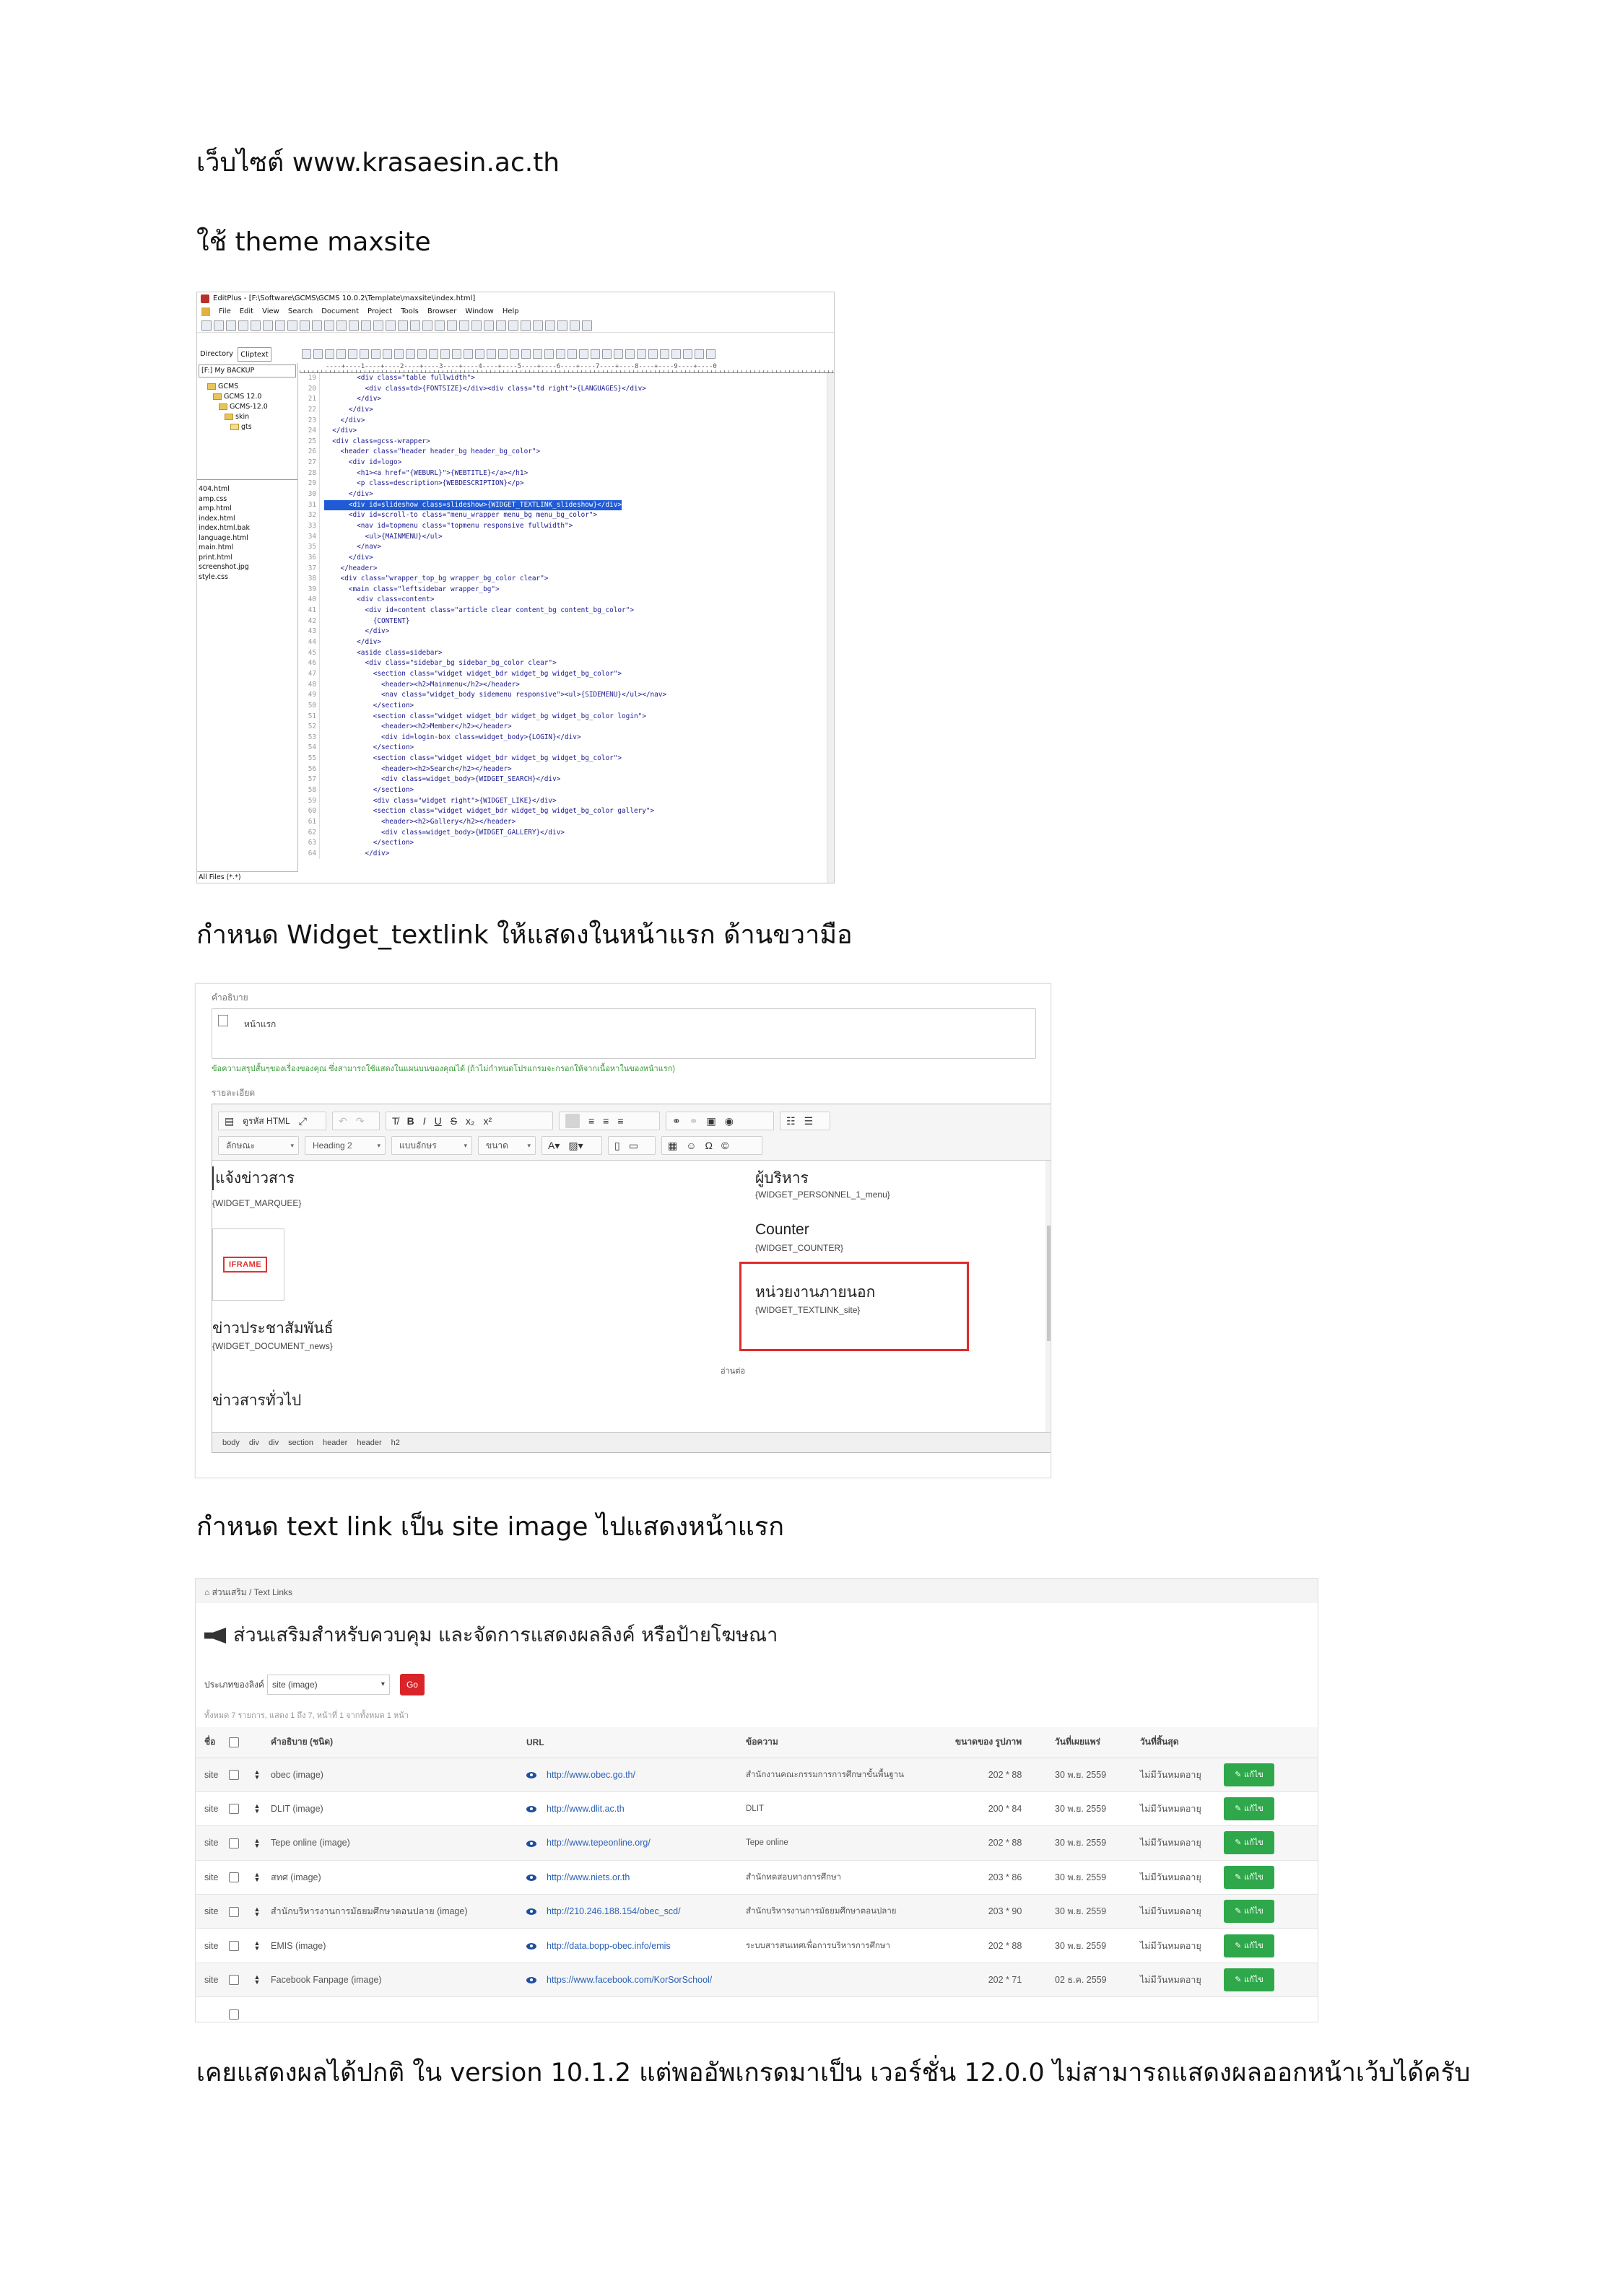  Describe the element at coordinates (850, 1743) in the screenshot. I see `col-text: ข้อความ` at that location.